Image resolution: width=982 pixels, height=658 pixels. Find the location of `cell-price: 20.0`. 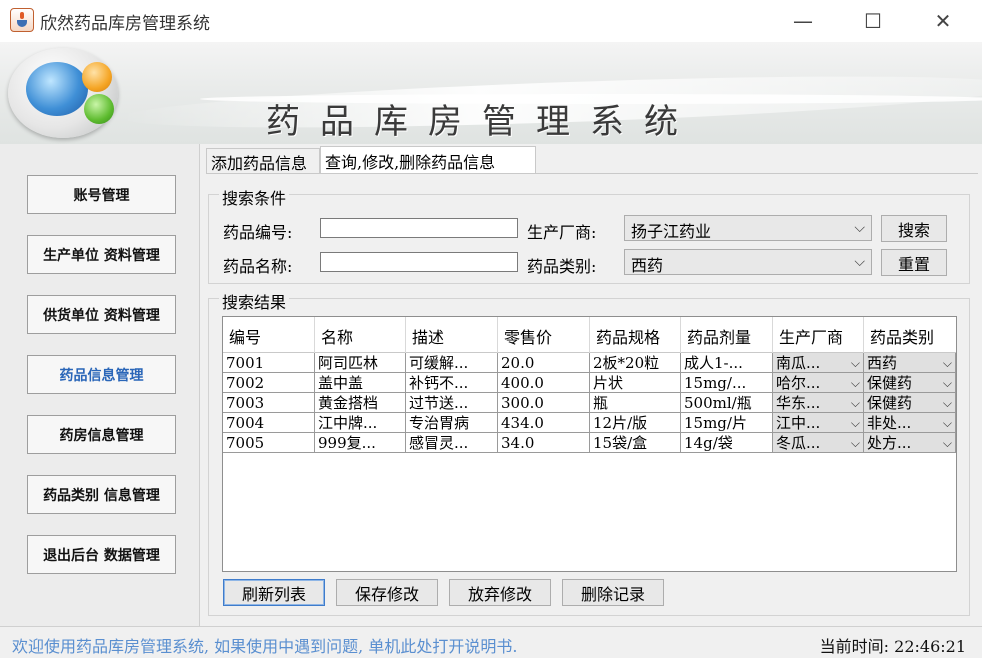

cell-price: 20.0 is located at coordinates (544, 363).